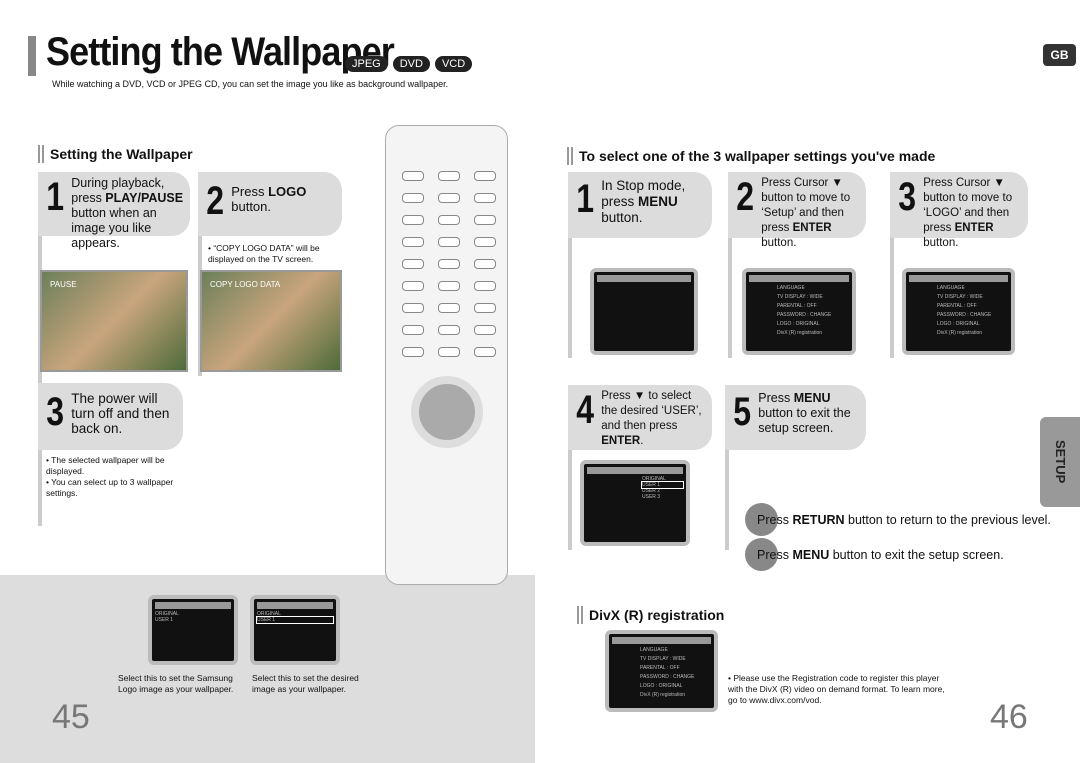  I want to click on photo-pause: PAUSE, so click(114, 321).